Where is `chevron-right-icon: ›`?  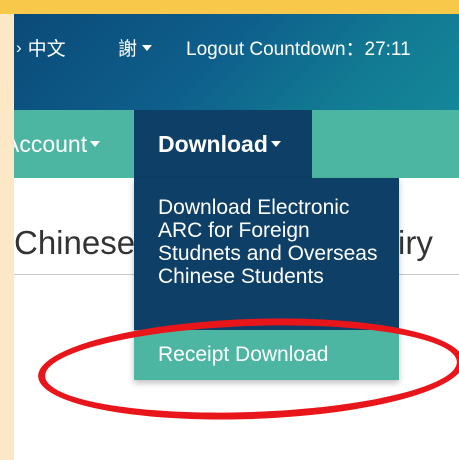 chevron-right-icon: › is located at coordinates (19, 47).